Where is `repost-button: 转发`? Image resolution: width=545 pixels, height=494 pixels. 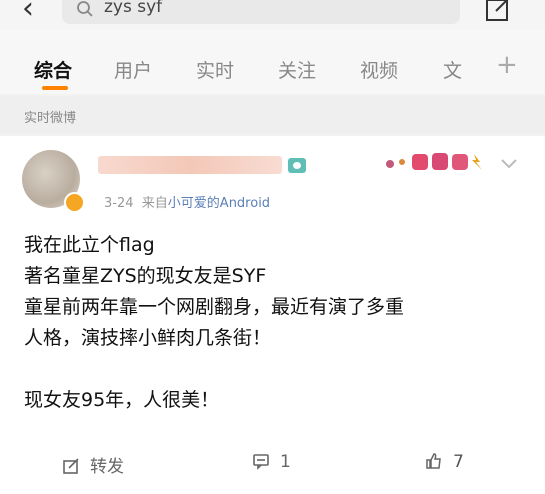
repost-button: 转发 is located at coordinates (93, 464).